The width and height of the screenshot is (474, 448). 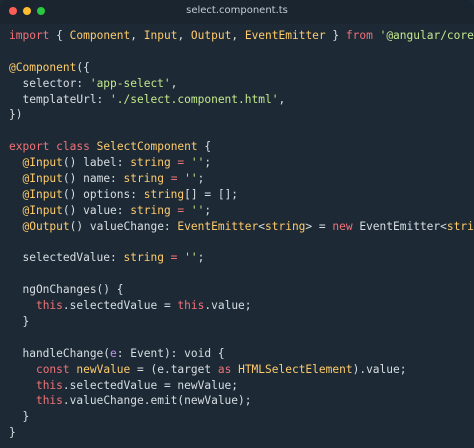 What do you see at coordinates (241, 386) in the screenshot?
I see `code-line: this.selectedValue = newValue;` at bounding box center [241, 386].